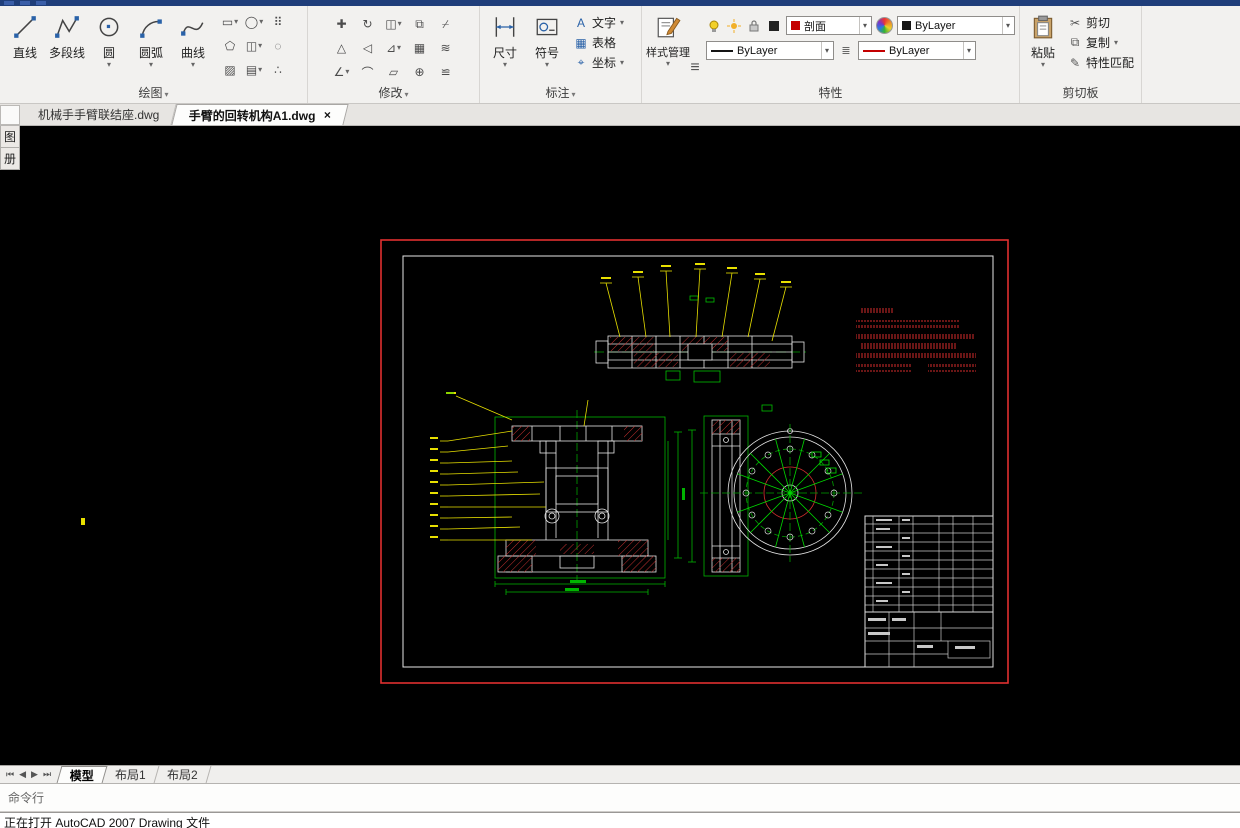  I want to click on symbol-icon, so click(547, 27).